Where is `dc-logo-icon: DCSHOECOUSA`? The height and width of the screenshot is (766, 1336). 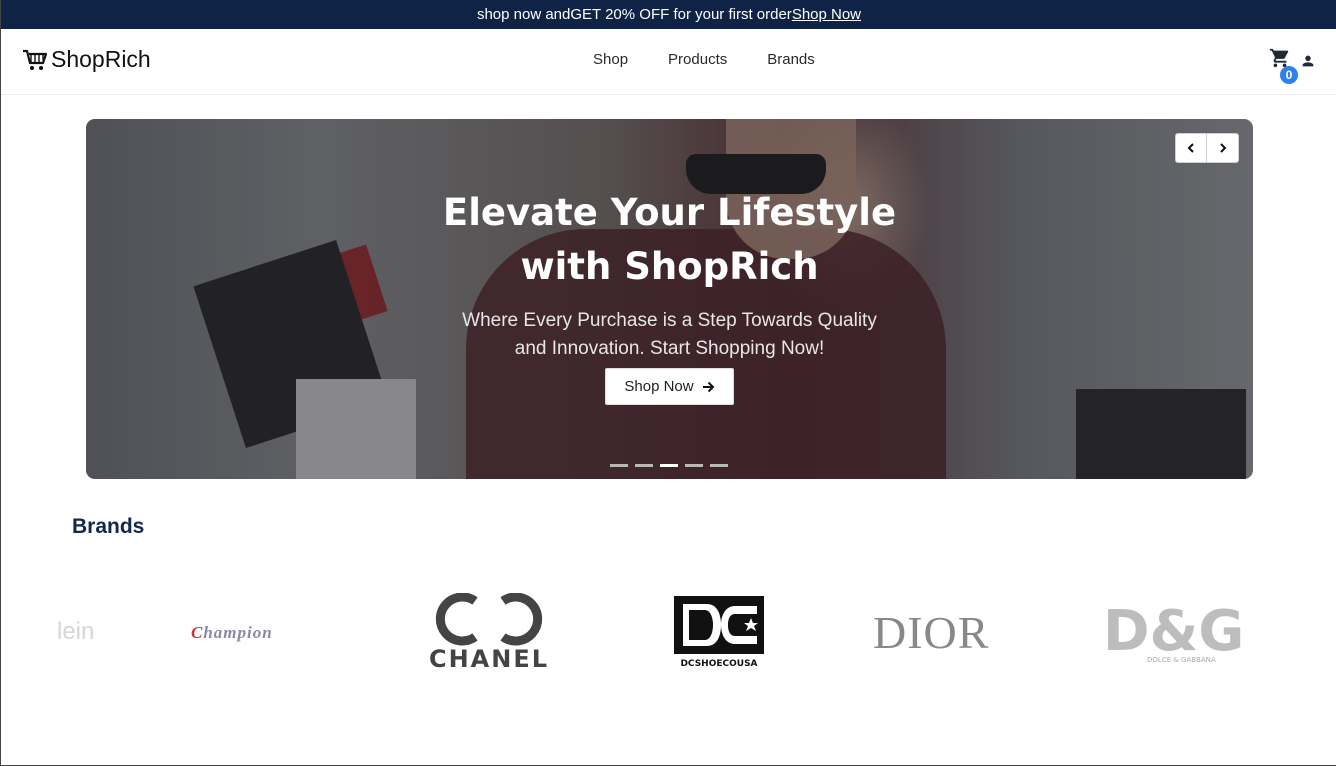
dc-logo-icon: DCSHOECOUSA is located at coordinates (719, 632).